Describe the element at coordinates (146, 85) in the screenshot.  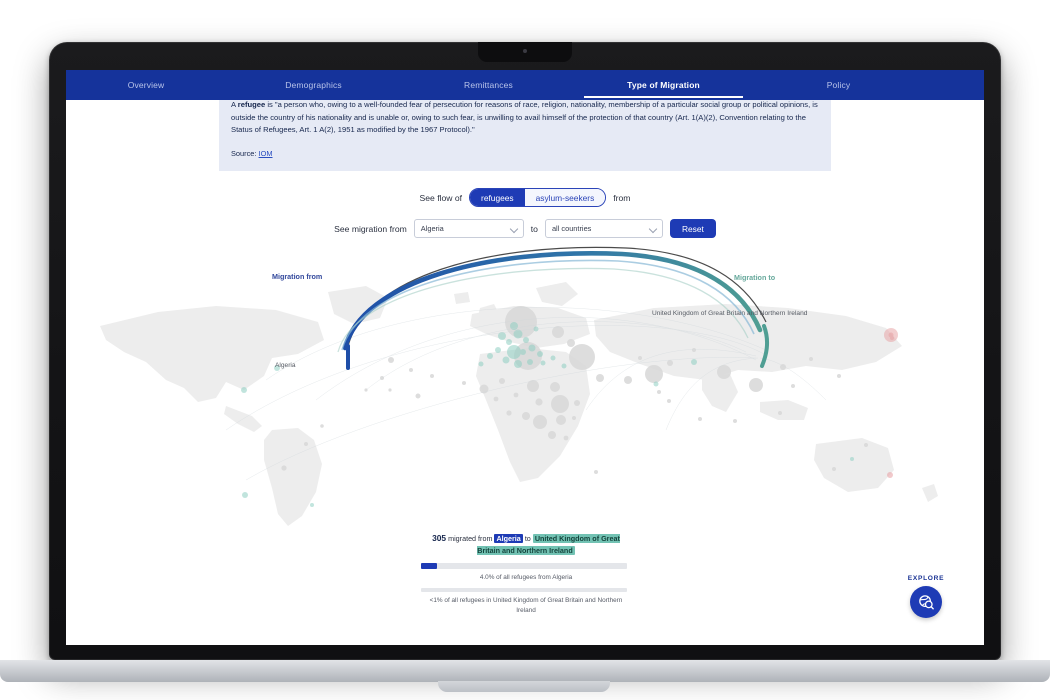
I see `tab-overview: Overview` at that location.